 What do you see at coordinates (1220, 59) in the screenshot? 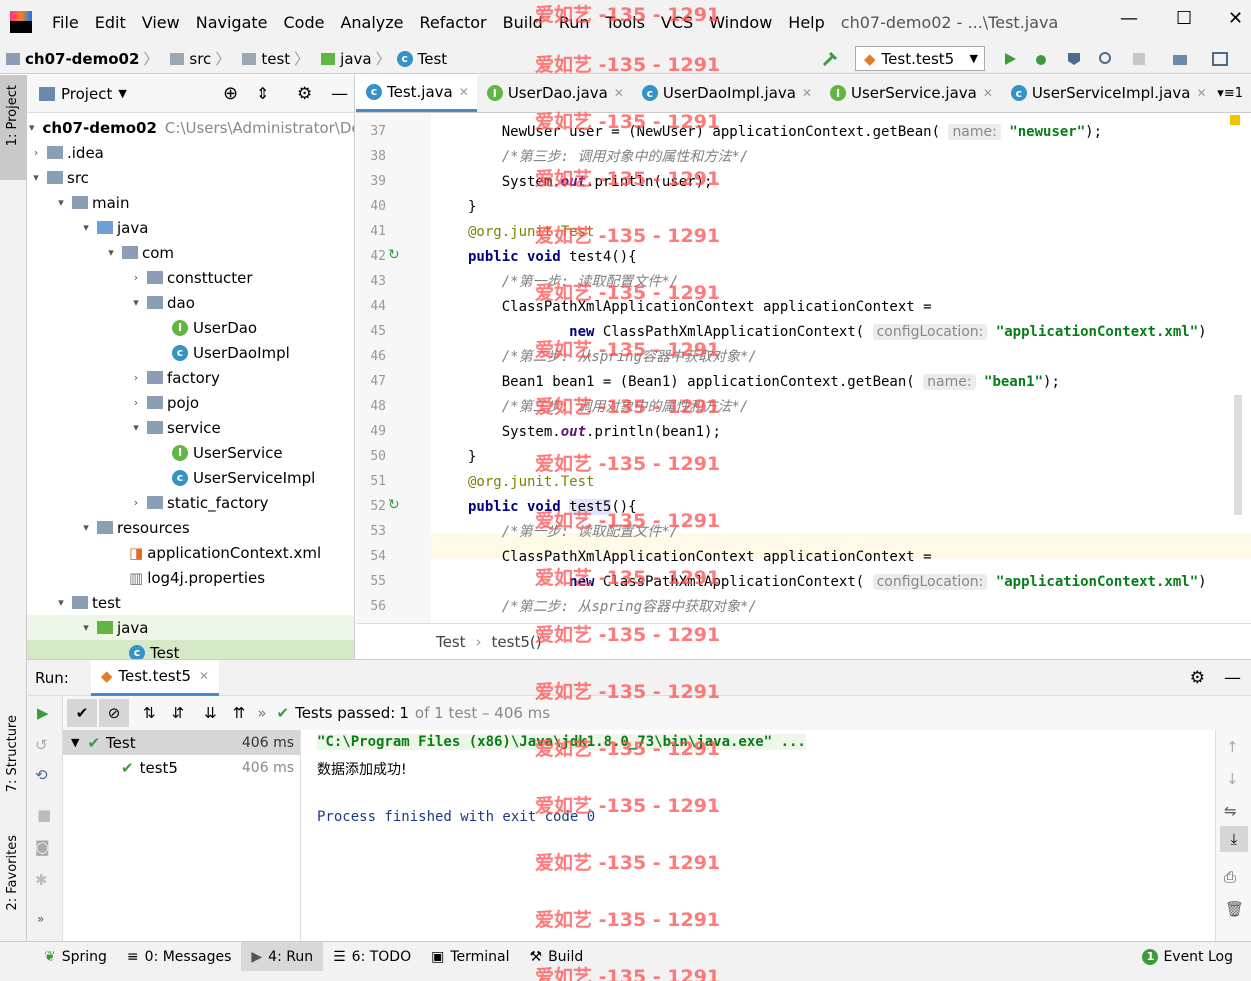
I see `presentation-icon` at bounding box center [1220, 59].